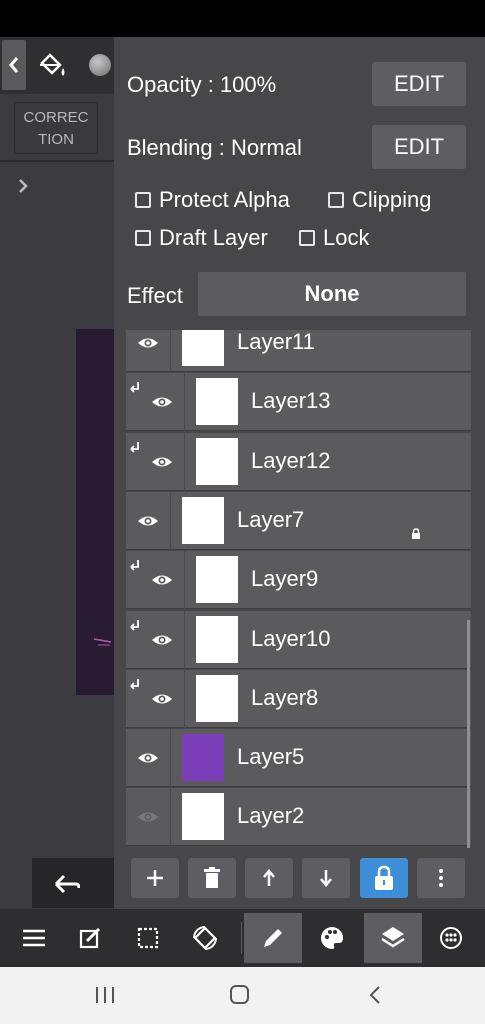 This screenshot has height=1024, width=485. I want to click on layer-name: Layer11, so click(276, 342).